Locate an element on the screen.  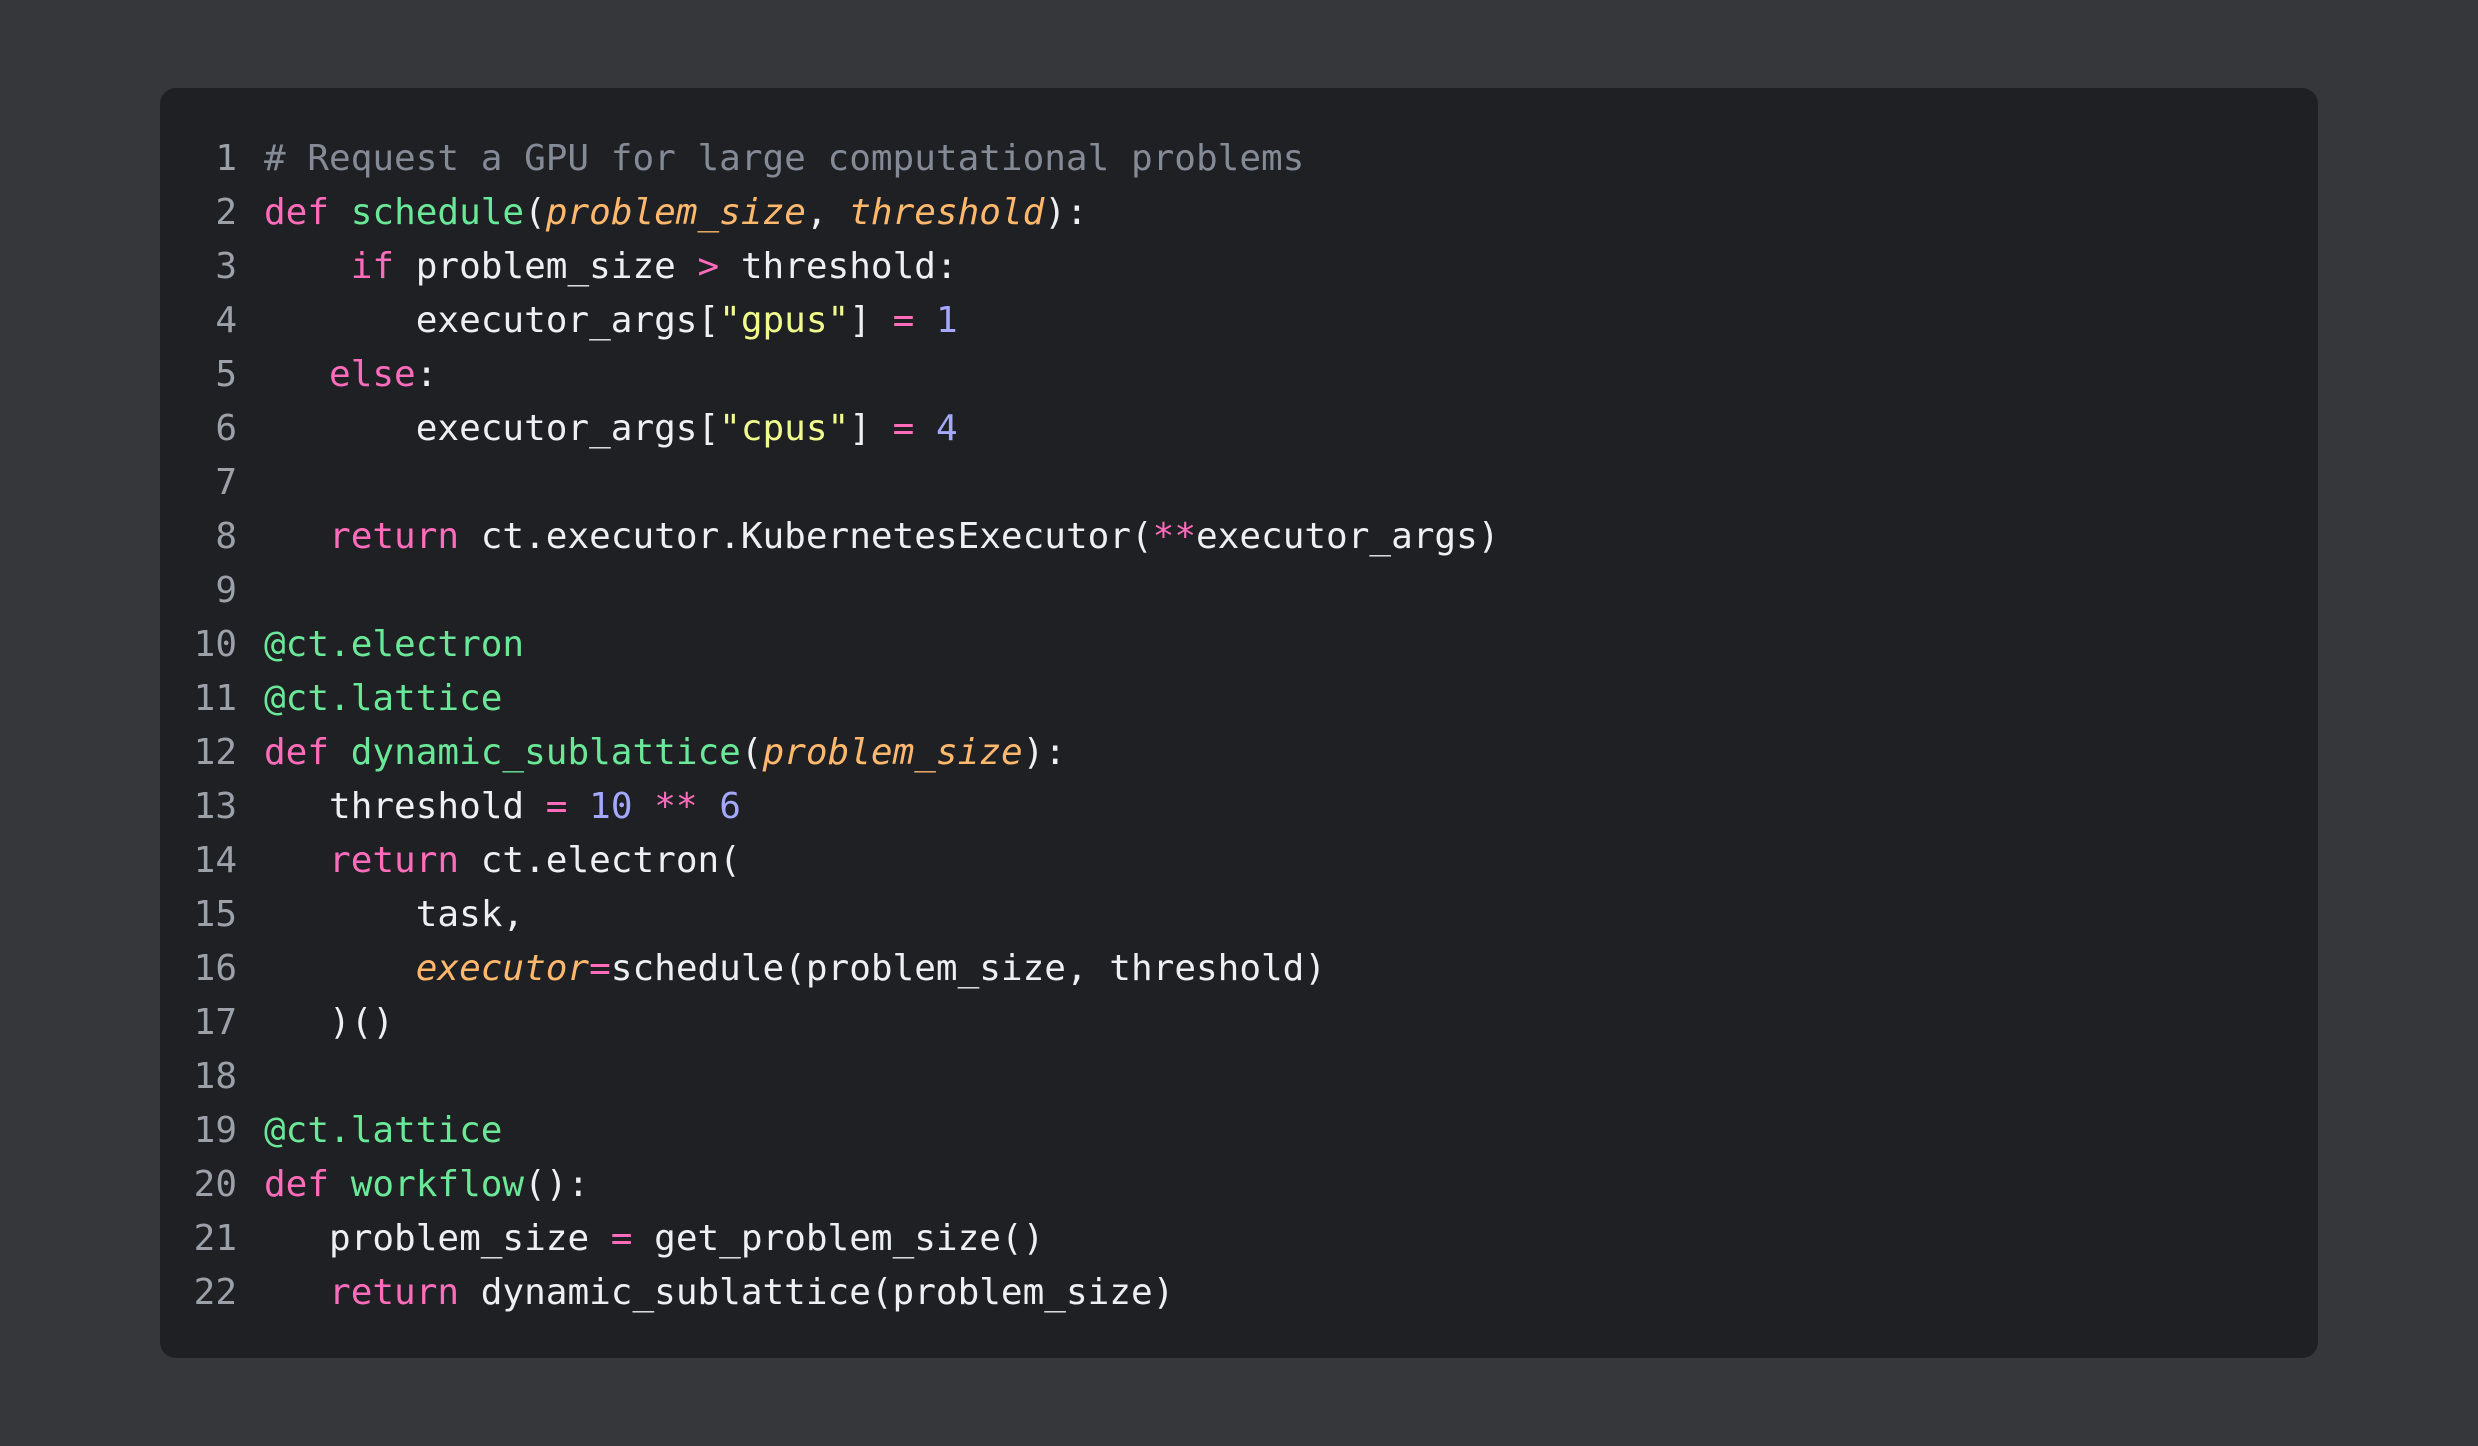
line-number: 2 is located at coordinates (226, 212).